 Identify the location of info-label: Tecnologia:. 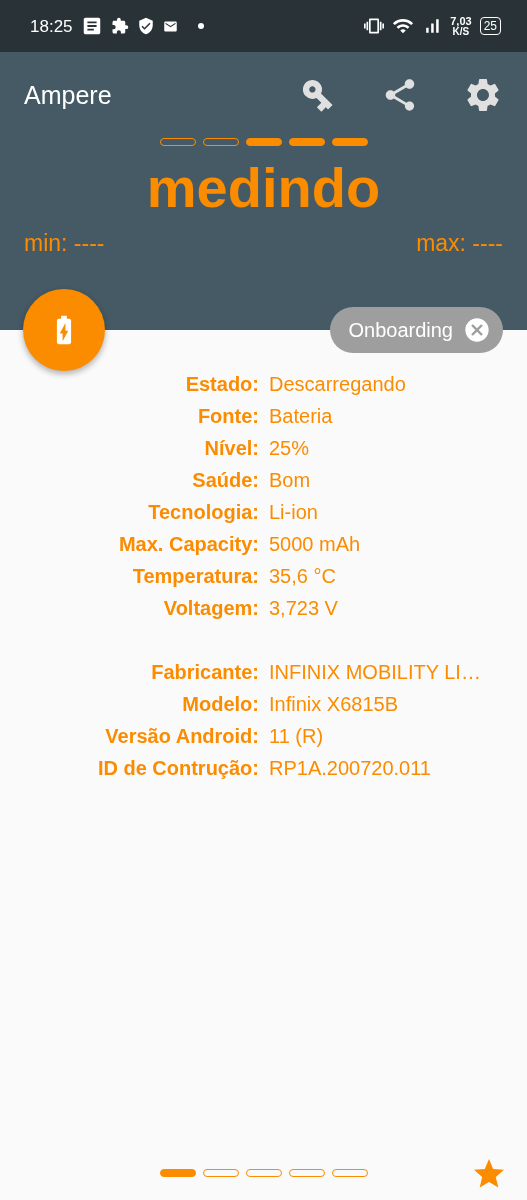
(203, 512).